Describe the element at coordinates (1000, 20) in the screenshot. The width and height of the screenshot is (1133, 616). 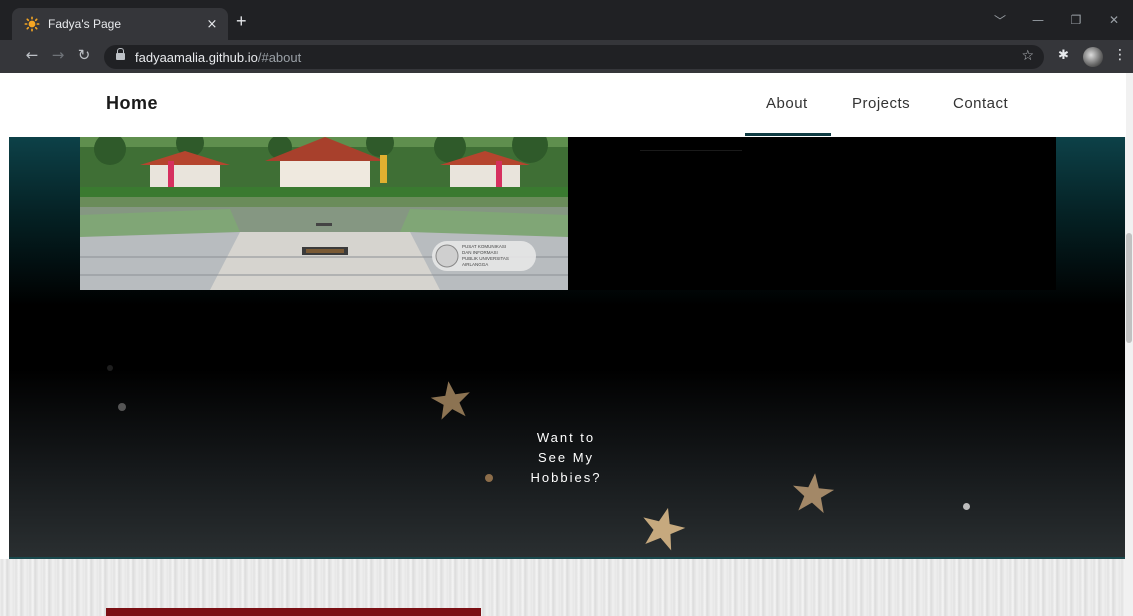
I see `tab-search-icon: ﹀` at that location.